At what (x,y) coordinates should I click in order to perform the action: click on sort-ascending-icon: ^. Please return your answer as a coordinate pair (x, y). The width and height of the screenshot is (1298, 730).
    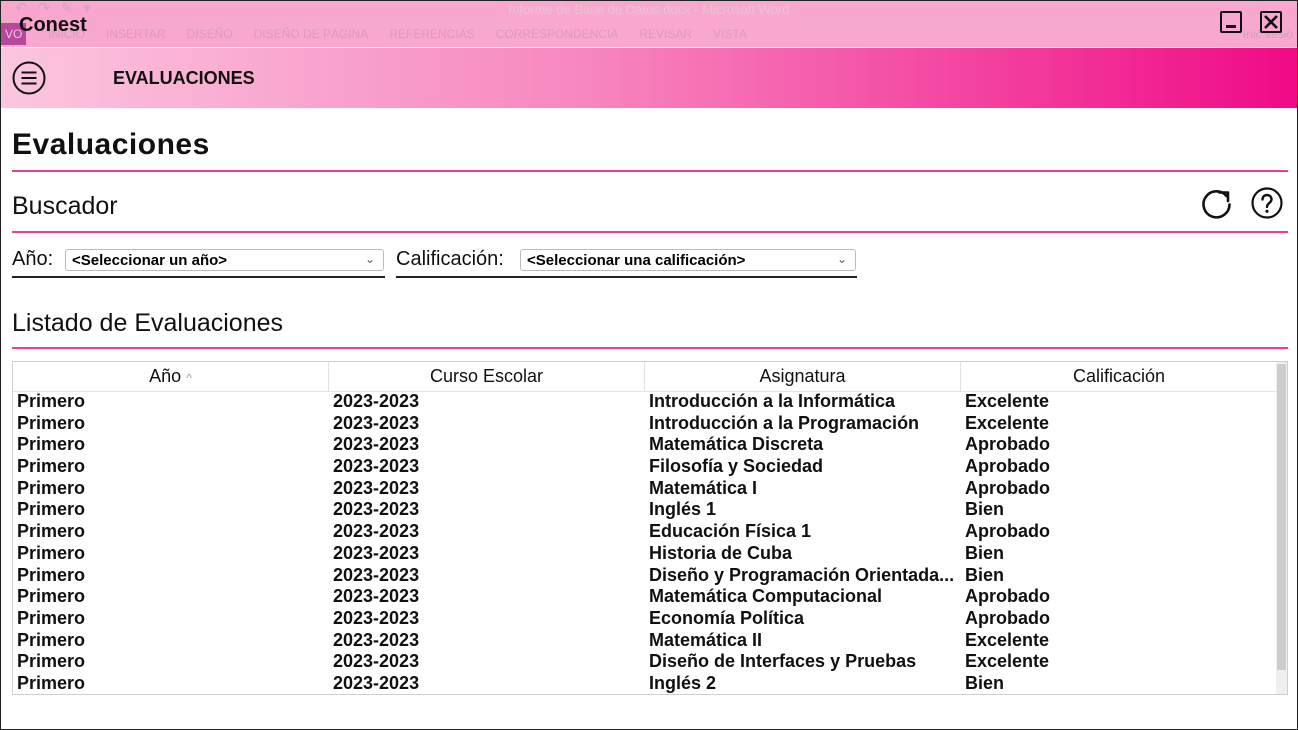
    Looking at the image, I should click on (189, 378).